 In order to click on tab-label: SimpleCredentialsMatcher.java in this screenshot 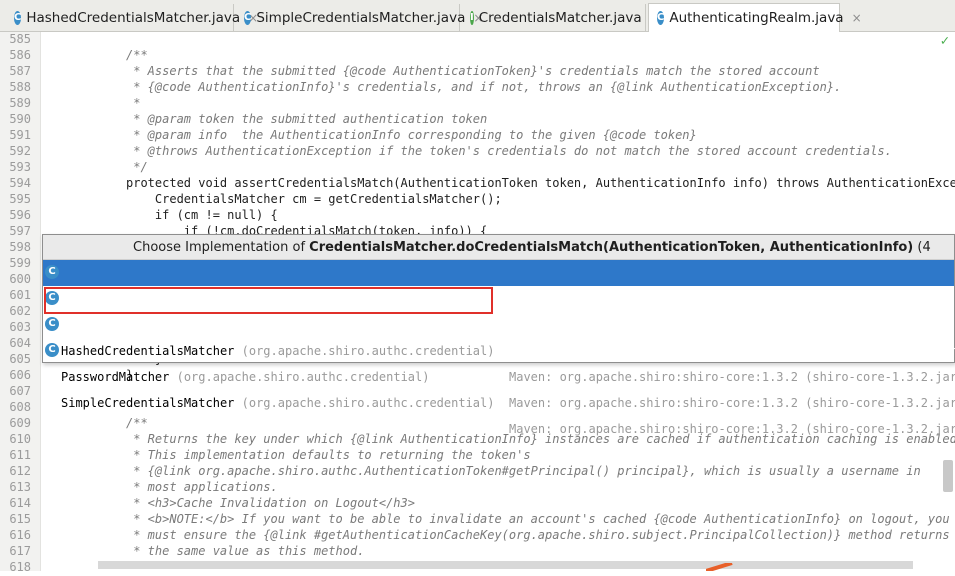, I will do `click(361, 17)`.